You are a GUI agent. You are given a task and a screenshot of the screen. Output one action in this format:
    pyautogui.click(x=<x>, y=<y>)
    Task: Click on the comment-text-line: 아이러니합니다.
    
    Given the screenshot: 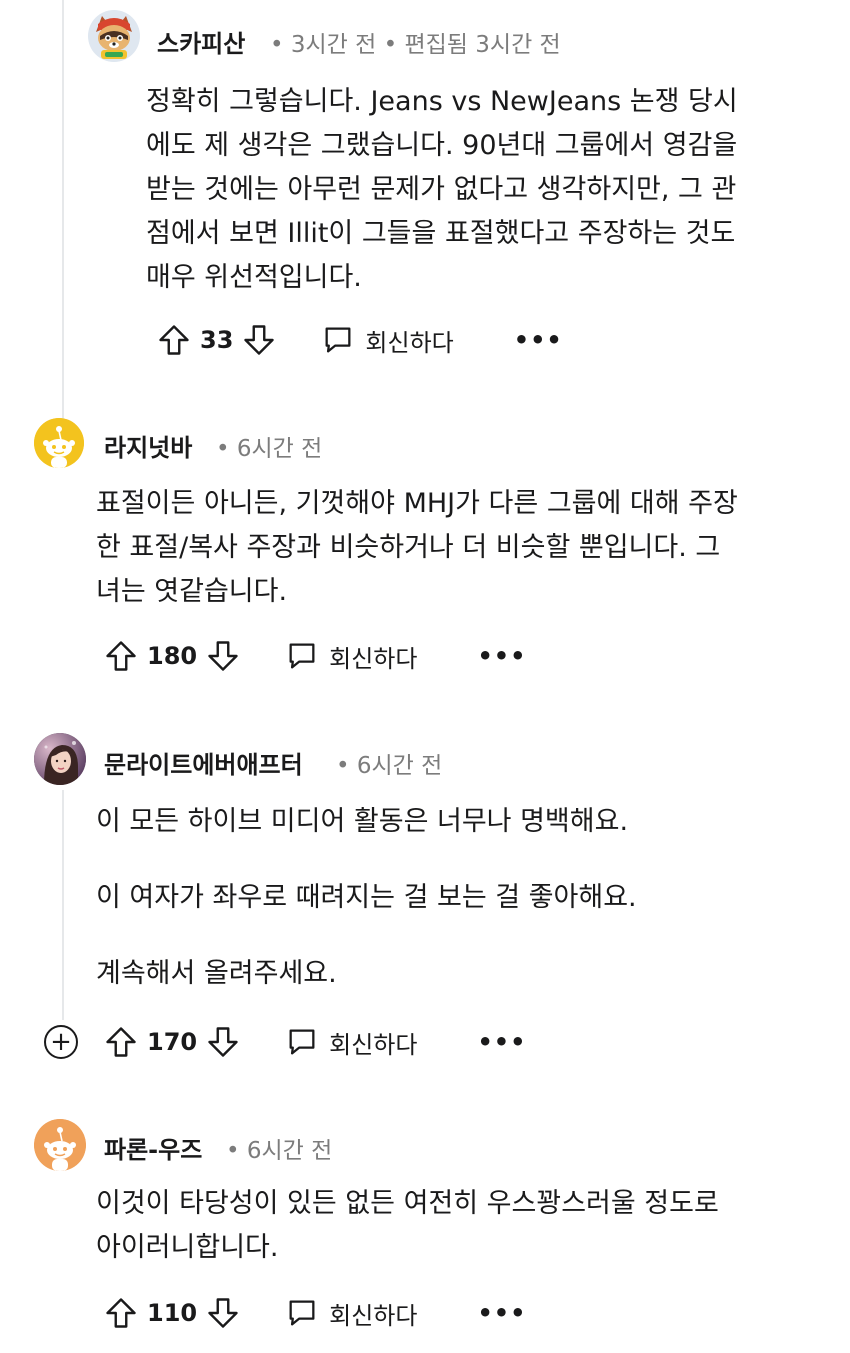 What is the action you would take?
    pyautogui.click(x=187, y=1247)
    